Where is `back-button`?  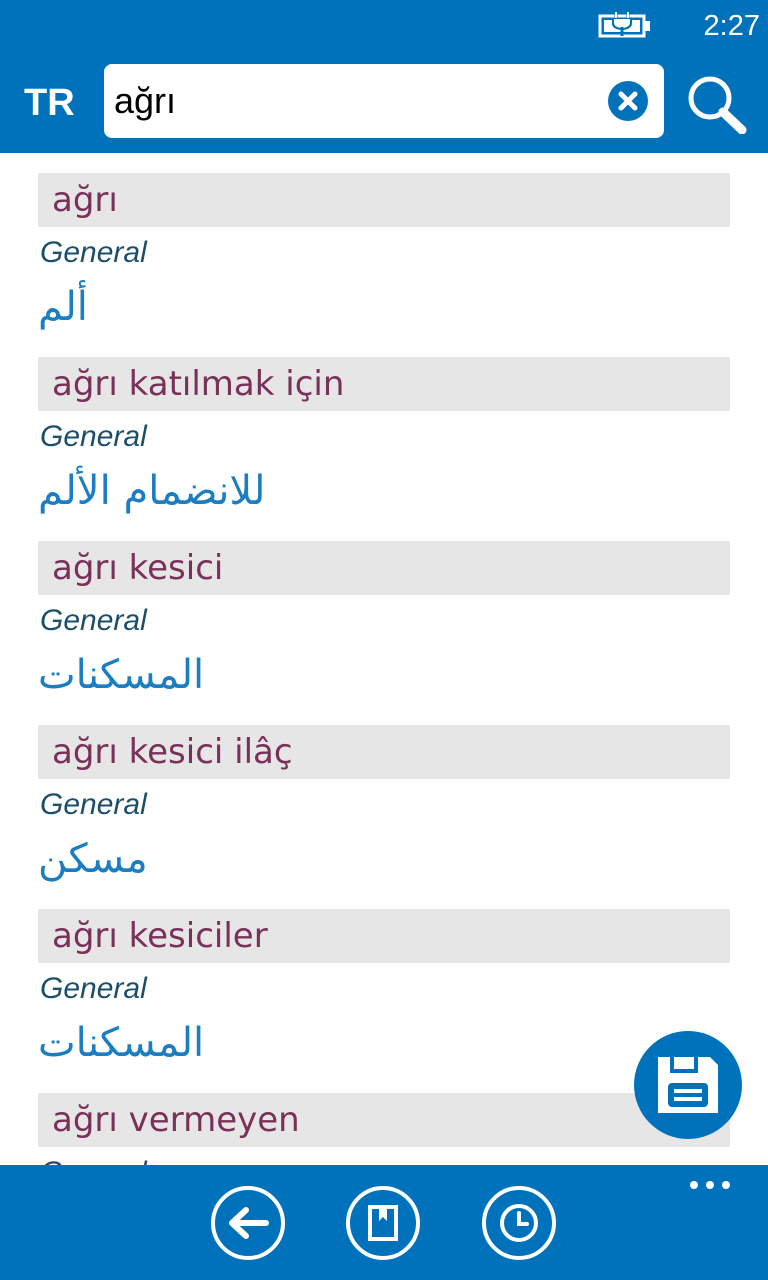 back-button is located at coordinates (248, 1223).